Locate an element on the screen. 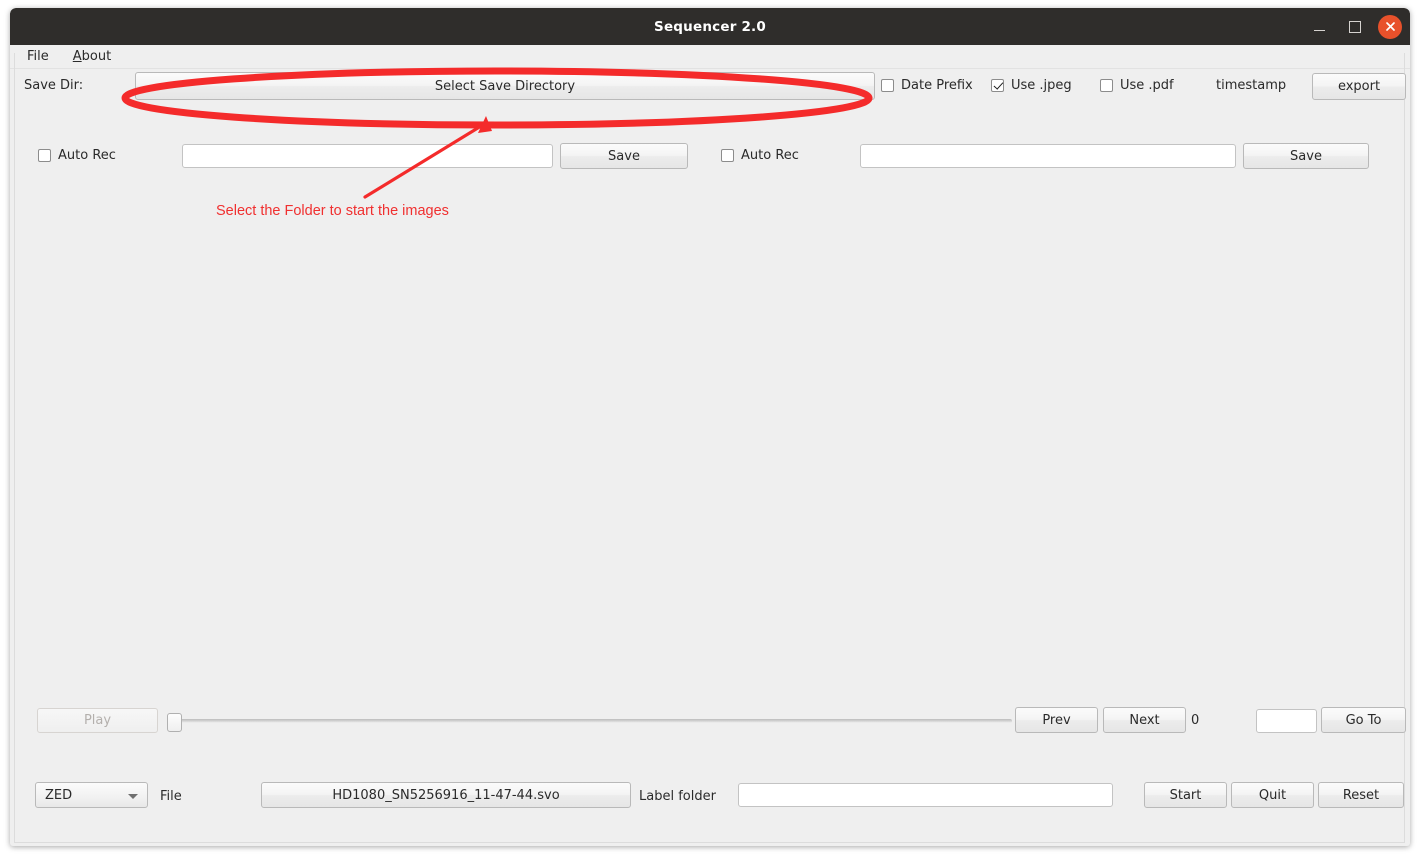  export-button: export is located at coordinates (1359, 86).